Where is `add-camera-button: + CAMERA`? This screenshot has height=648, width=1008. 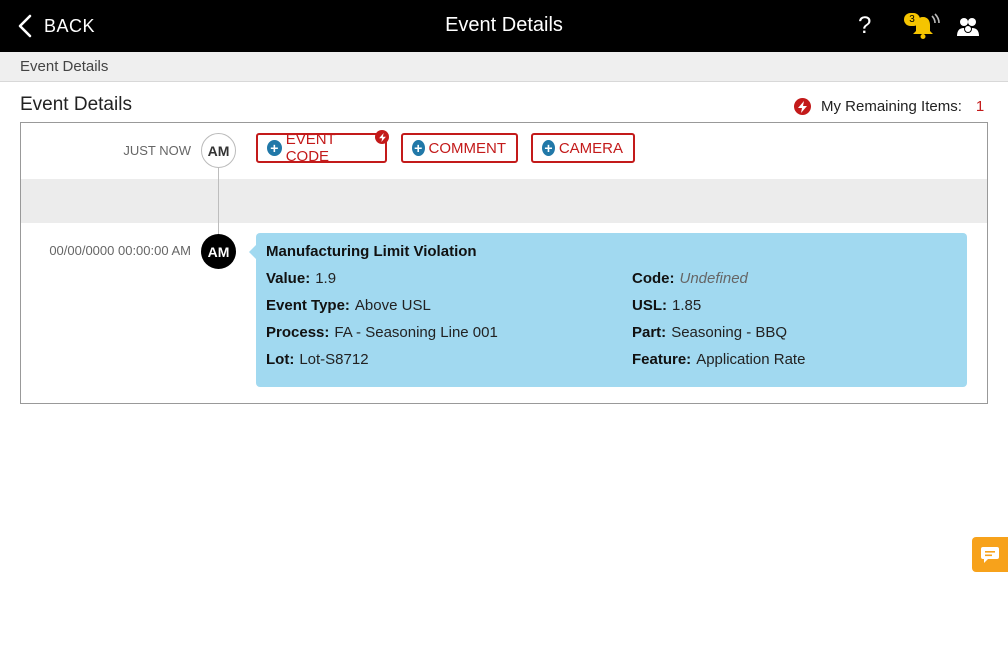
add-camera-button: + CAMERA is located at coordinates (583, 148).